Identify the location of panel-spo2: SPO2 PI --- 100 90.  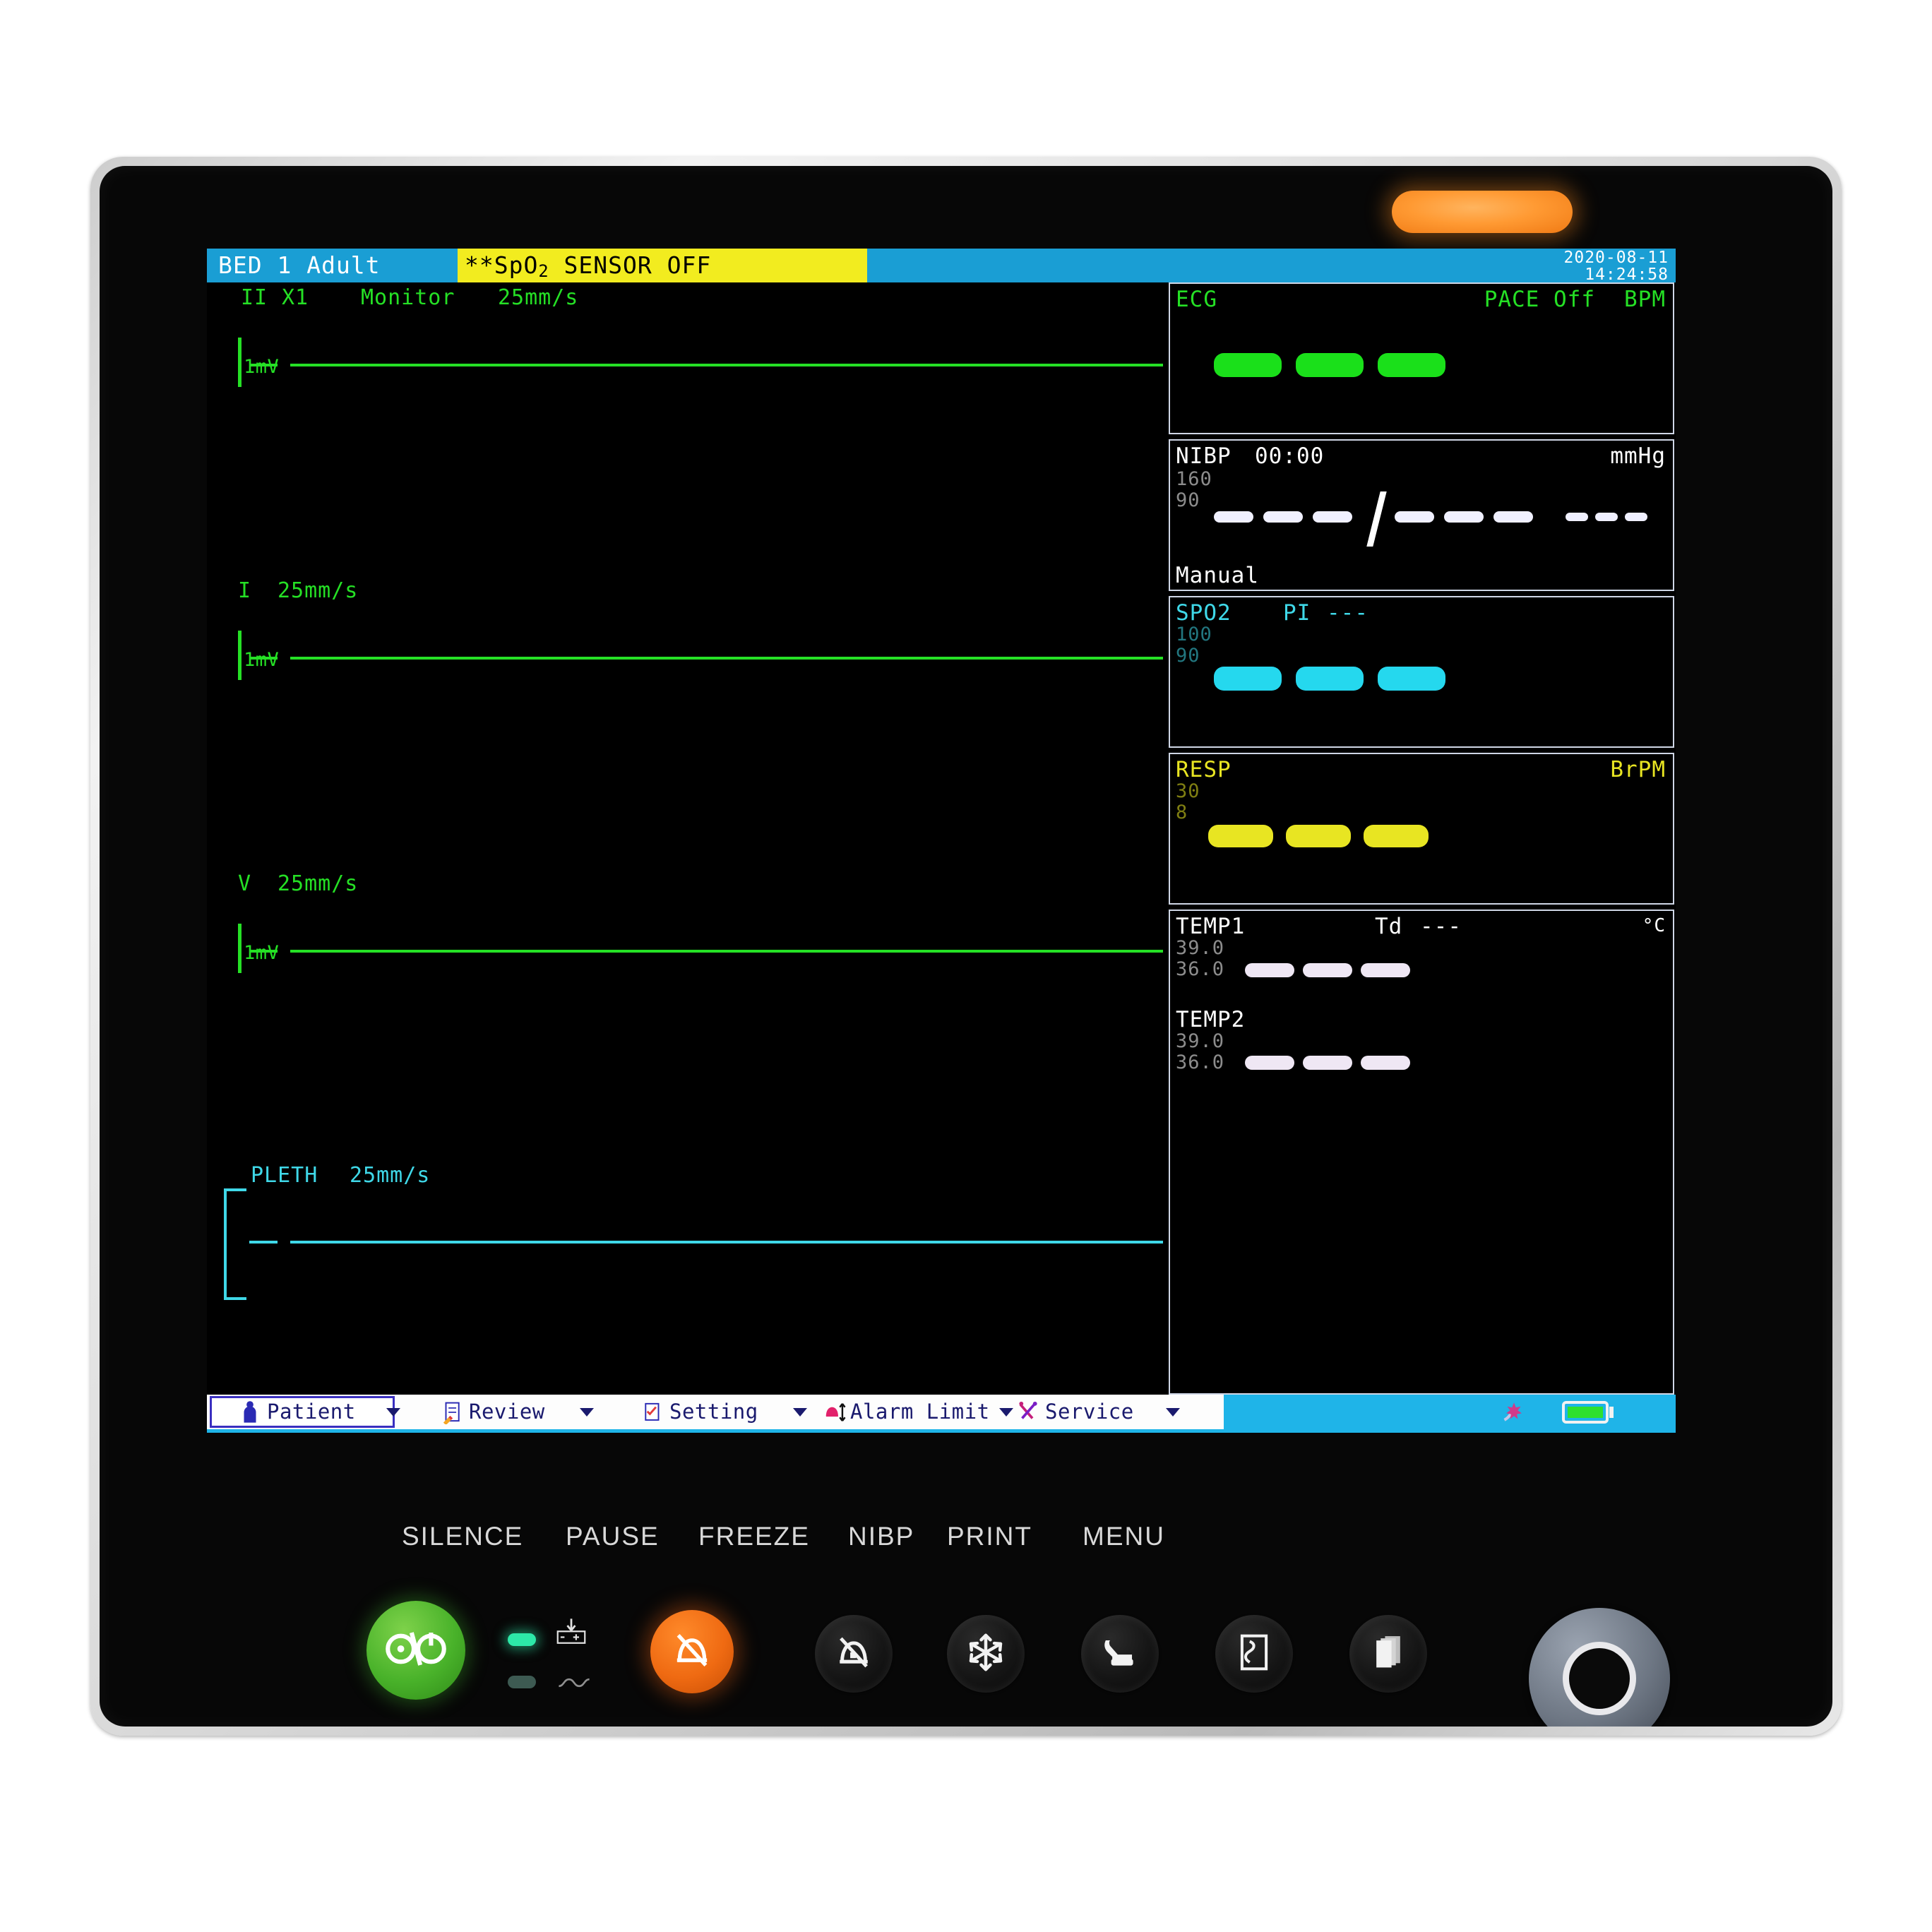
(1421, 672).